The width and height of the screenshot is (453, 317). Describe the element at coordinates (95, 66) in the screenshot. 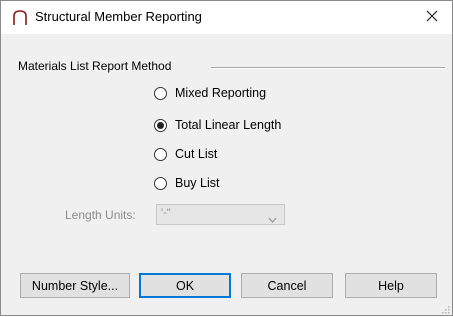

I see `group-label-report-method: Materials List Report Method` at that location.